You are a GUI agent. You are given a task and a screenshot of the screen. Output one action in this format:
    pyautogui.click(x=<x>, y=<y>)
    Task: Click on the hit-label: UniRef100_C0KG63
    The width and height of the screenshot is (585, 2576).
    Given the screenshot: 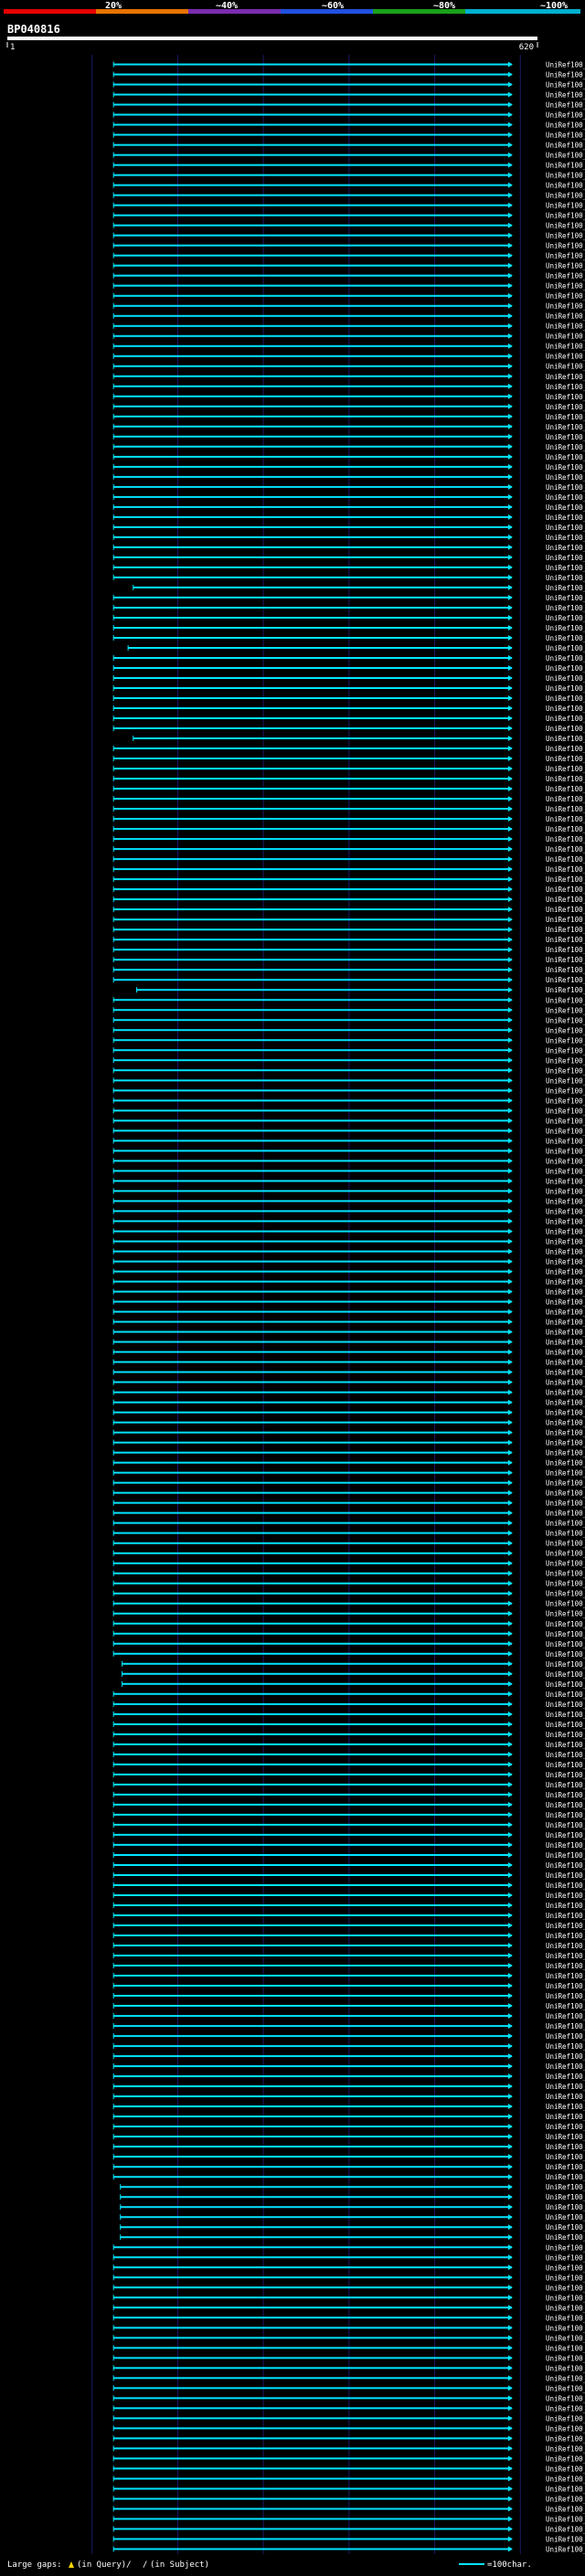 What is the action you would take?
    pyautogui.click(x=566, y=1070)
    